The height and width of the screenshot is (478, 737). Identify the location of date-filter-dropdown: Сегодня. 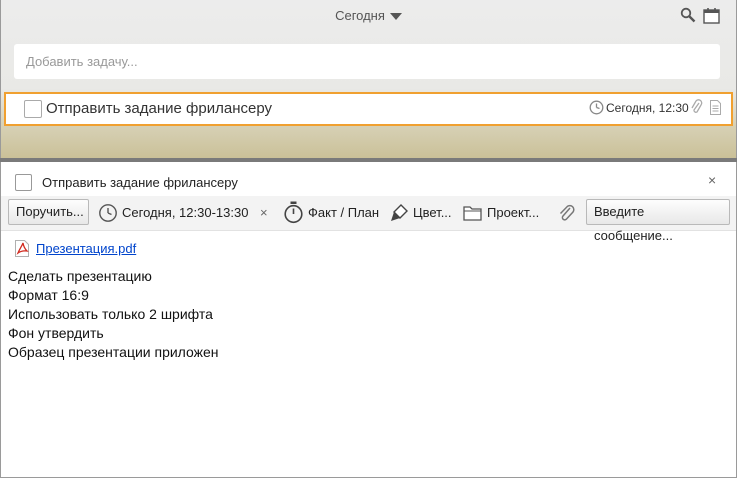
(368, 15).